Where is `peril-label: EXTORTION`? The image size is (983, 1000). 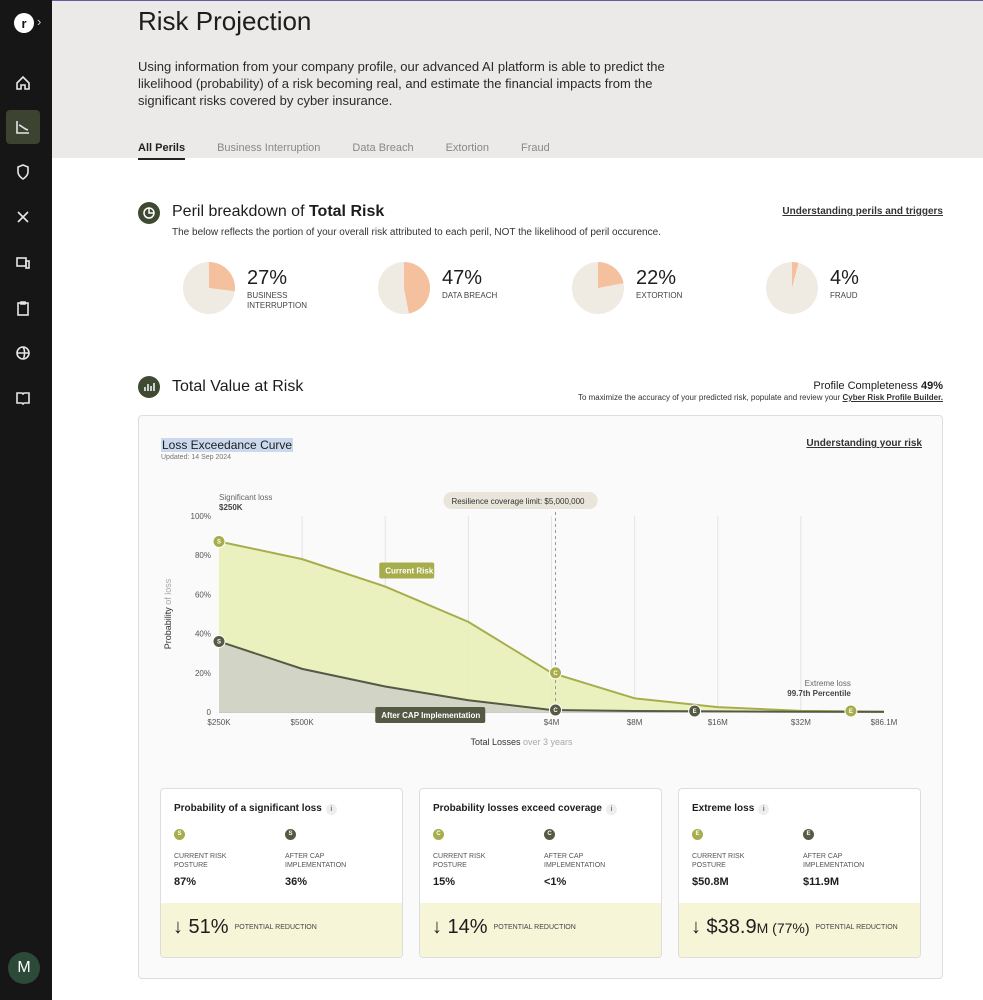 peril-label: EXTORTION is located at coordinates (659, 295).